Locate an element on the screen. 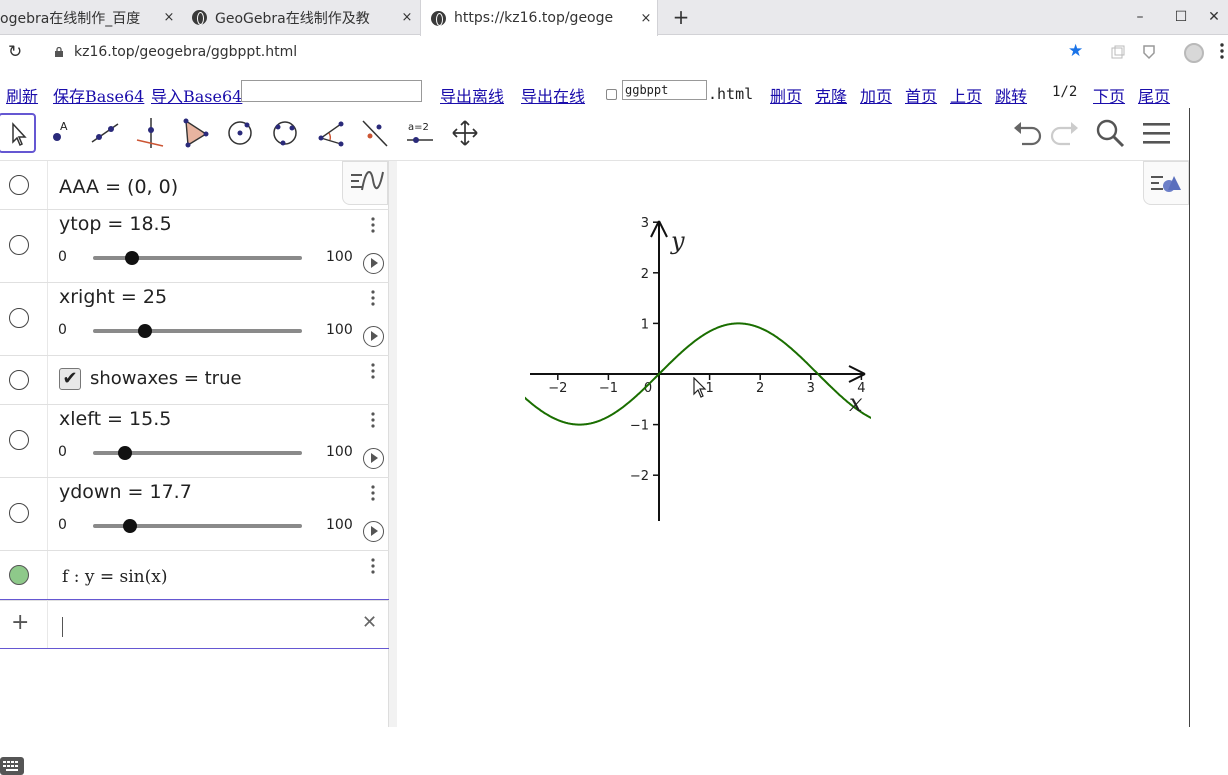 Image resolution: width=1228 pixels, height=775 pixels. algebra-item-ytop: ytop = 18.5 0 100 is located at coordinates (194, 246).